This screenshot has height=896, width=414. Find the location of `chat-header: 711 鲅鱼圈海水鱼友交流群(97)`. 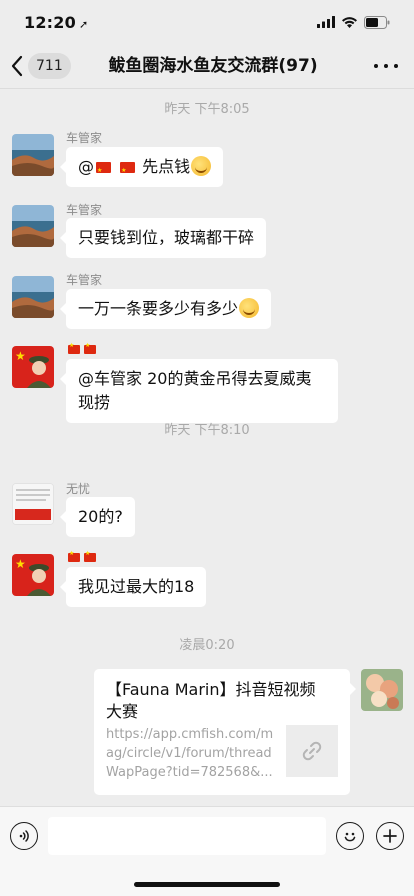

chat-header: 711 鲅鱼圈海水鱼友交流群(97) is located at coordinates (207, 66).